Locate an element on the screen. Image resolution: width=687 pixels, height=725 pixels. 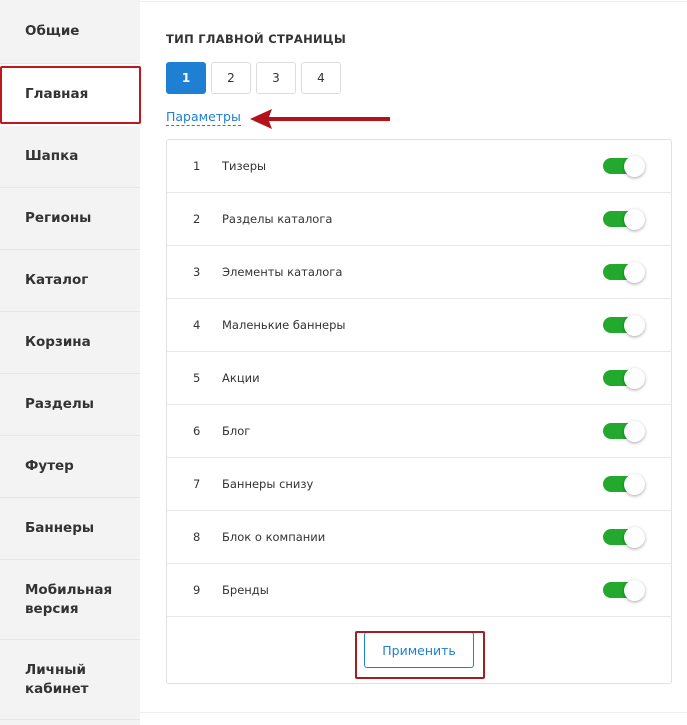
sidebar-item-label: Регионы is located at coordinates (58, 218).